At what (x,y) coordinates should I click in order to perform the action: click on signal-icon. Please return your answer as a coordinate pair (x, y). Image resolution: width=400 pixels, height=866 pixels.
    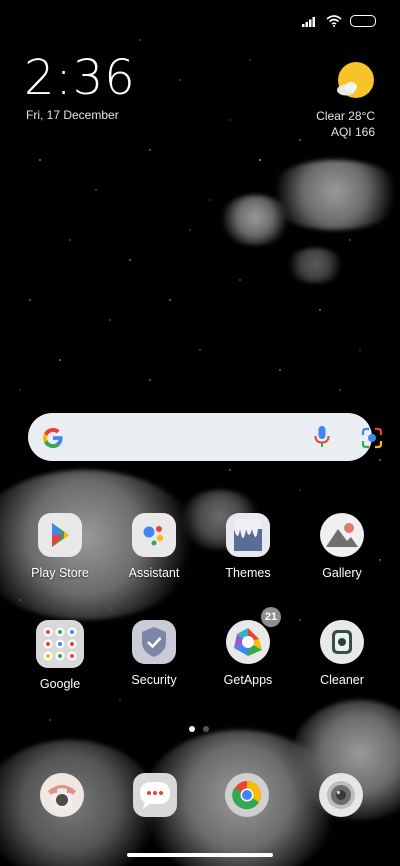
    Looking at the image, I should click on (308, 22).